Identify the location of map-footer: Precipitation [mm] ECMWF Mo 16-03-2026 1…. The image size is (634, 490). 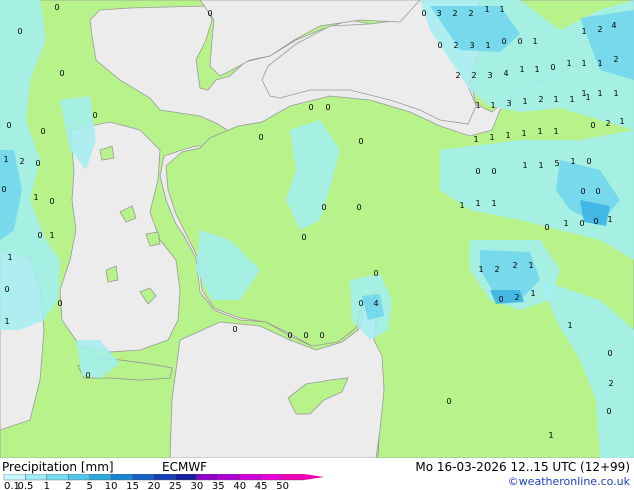
(317, 474).